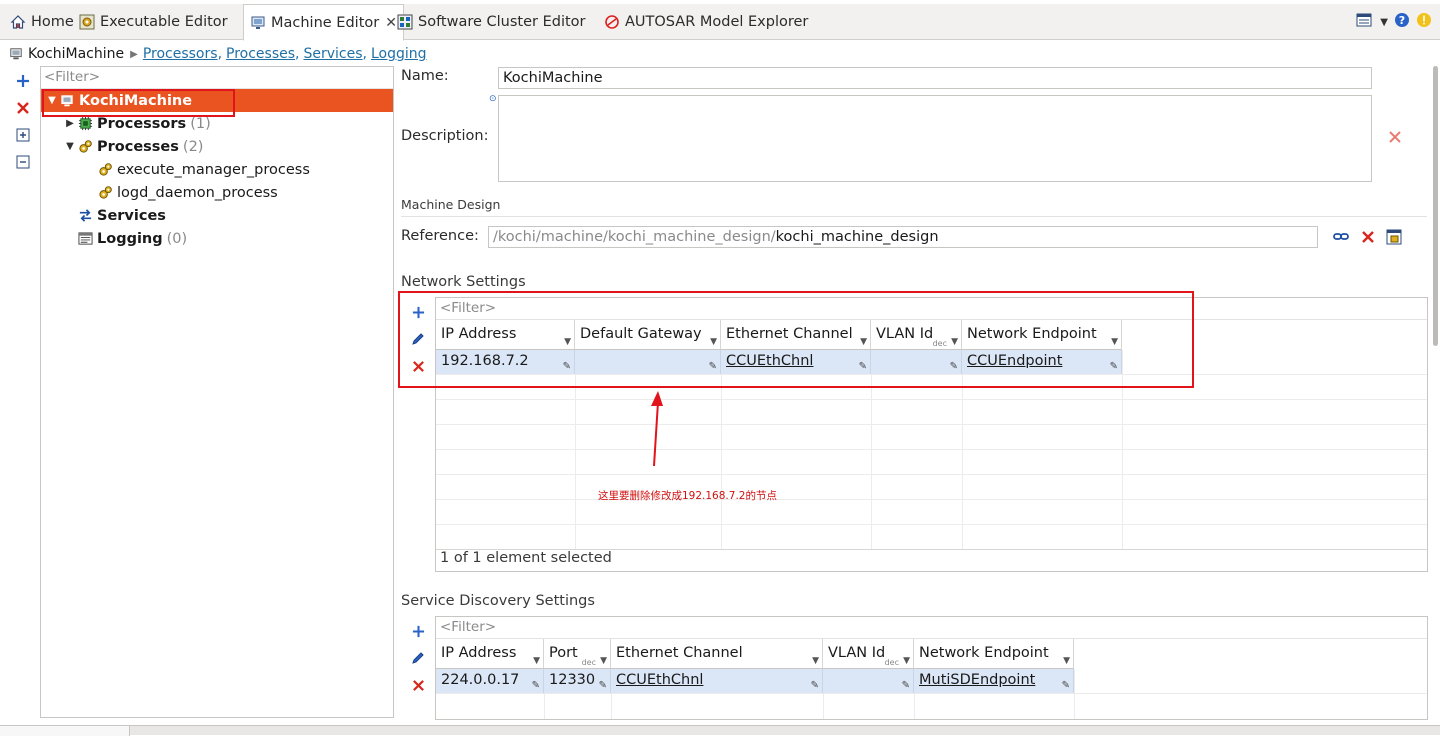 The image size is (1440, 736). I want to click on tree-node-count: (0), so click(177, 238).